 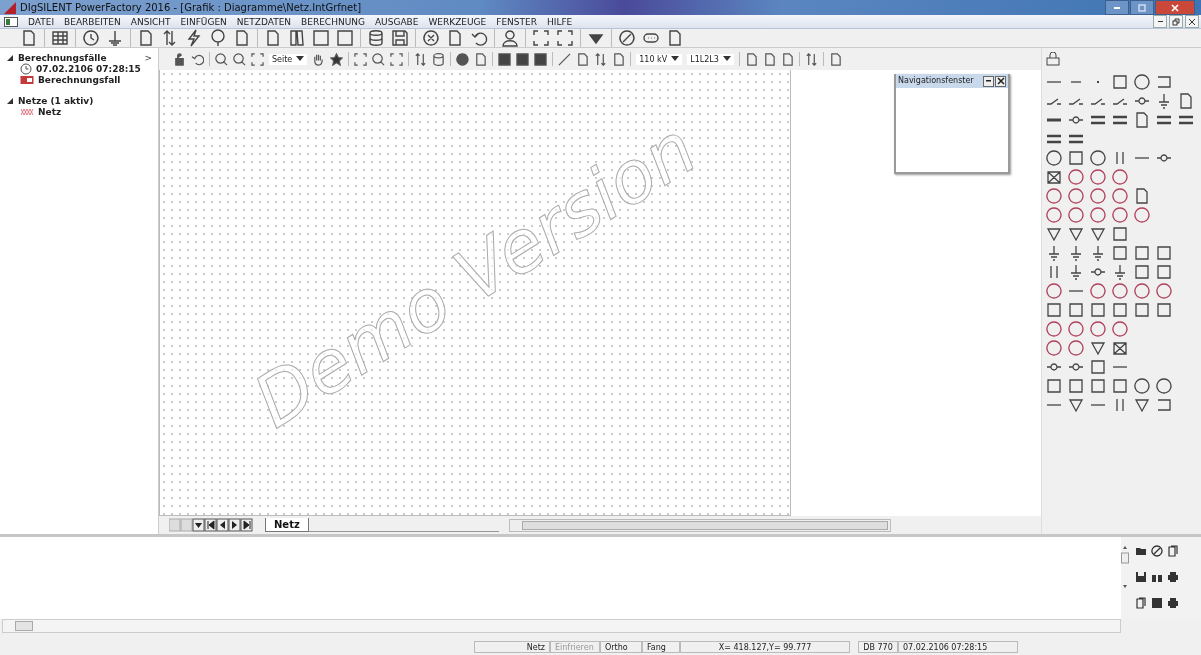 I want to click on book-icon, so click(x=297, y=38).